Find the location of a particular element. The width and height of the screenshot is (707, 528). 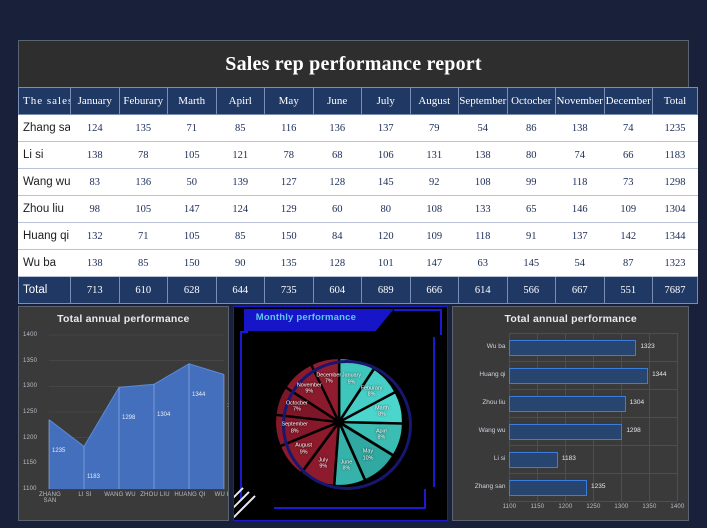

month-total-cell: 667 is located at coordinates (580, 290).